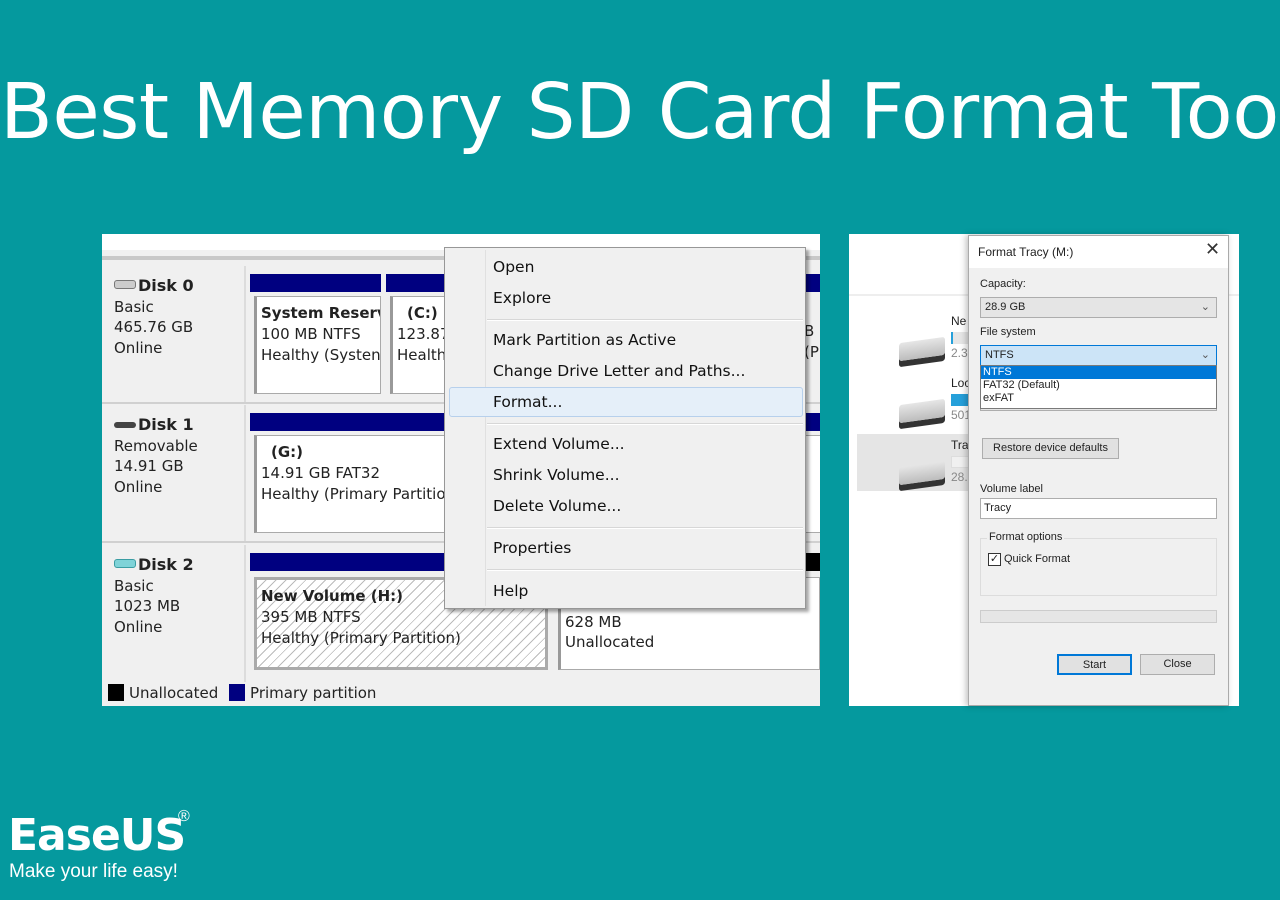 The height and width of the screenshot is (900, 1280). I want to click on progress-bar, so click(1098, 616).